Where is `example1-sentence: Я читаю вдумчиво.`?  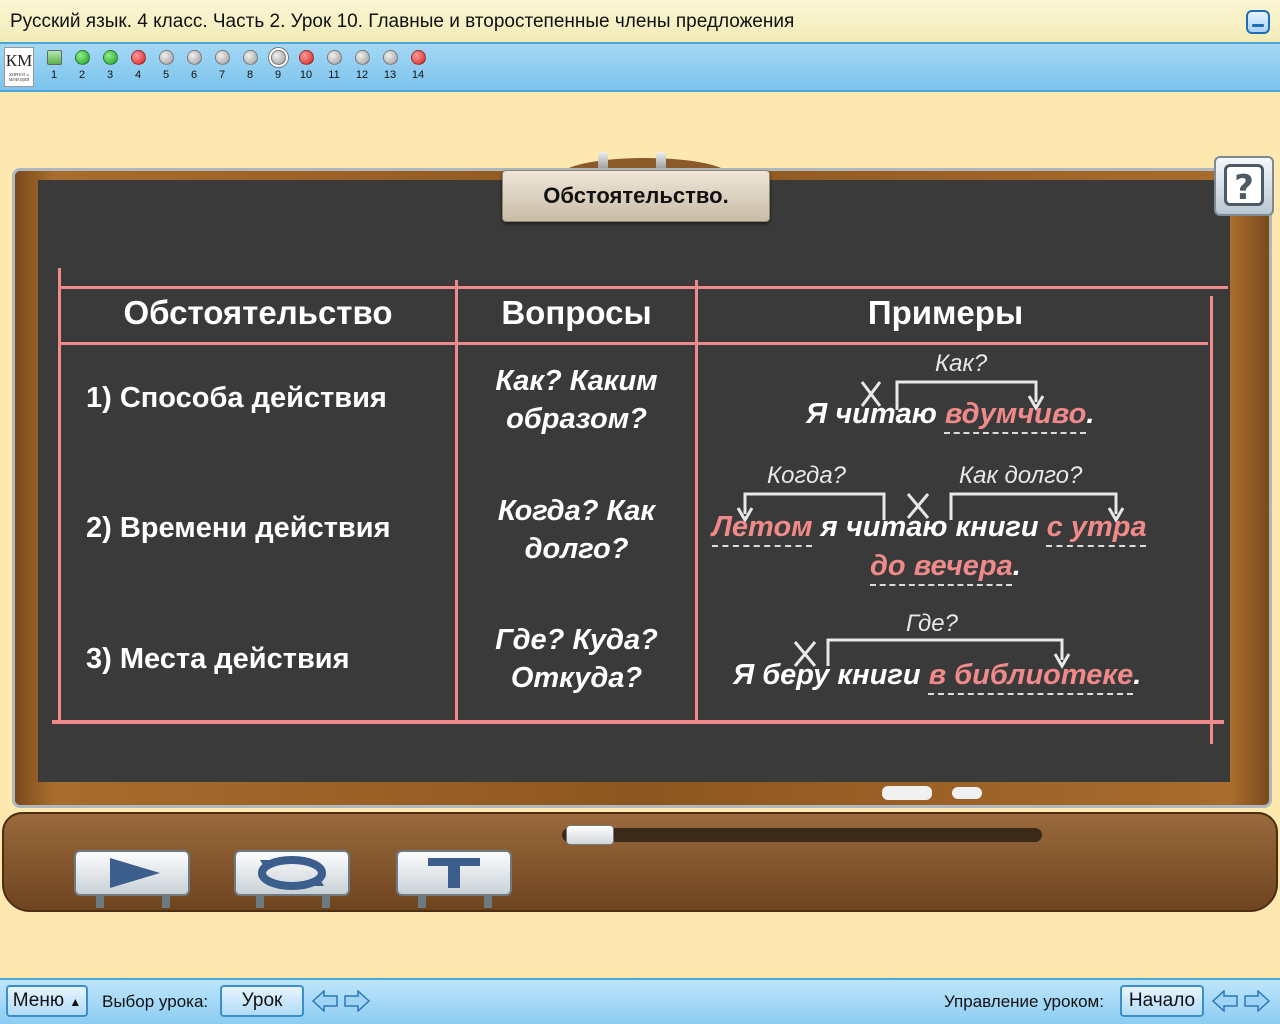
example1-sentence: Я читаю вдумчиво. is located at coordinates (950, 414).